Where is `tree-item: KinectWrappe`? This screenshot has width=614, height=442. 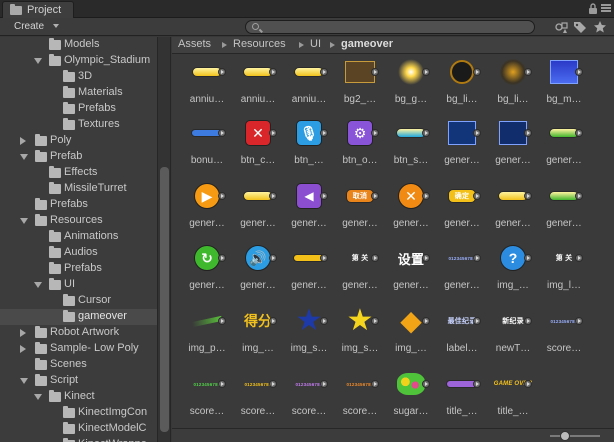
tree-item: KinectWrappe is located at coordinates (78, 439).